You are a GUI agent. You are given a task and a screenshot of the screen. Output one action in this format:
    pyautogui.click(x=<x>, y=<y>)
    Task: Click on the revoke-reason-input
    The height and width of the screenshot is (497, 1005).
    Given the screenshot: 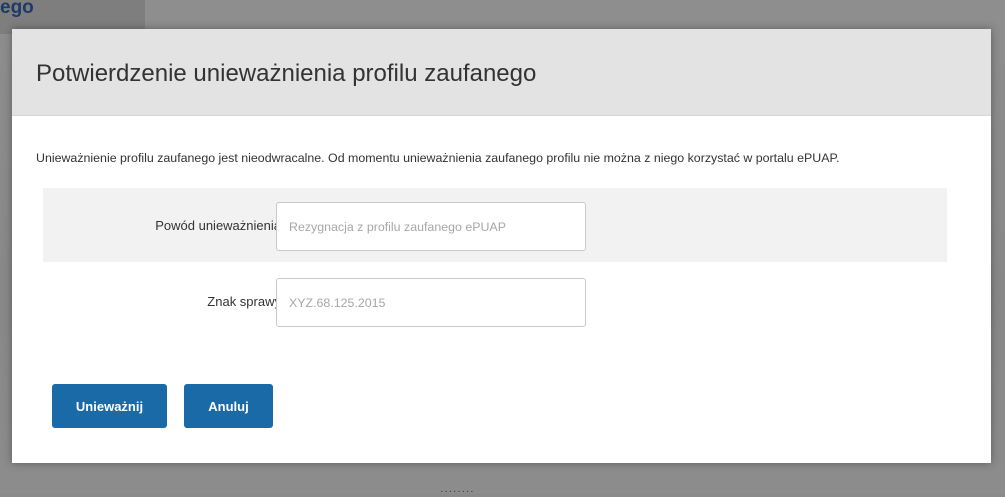 What is the action you would take?
    pyautogui.click(x=431, y=226)
    